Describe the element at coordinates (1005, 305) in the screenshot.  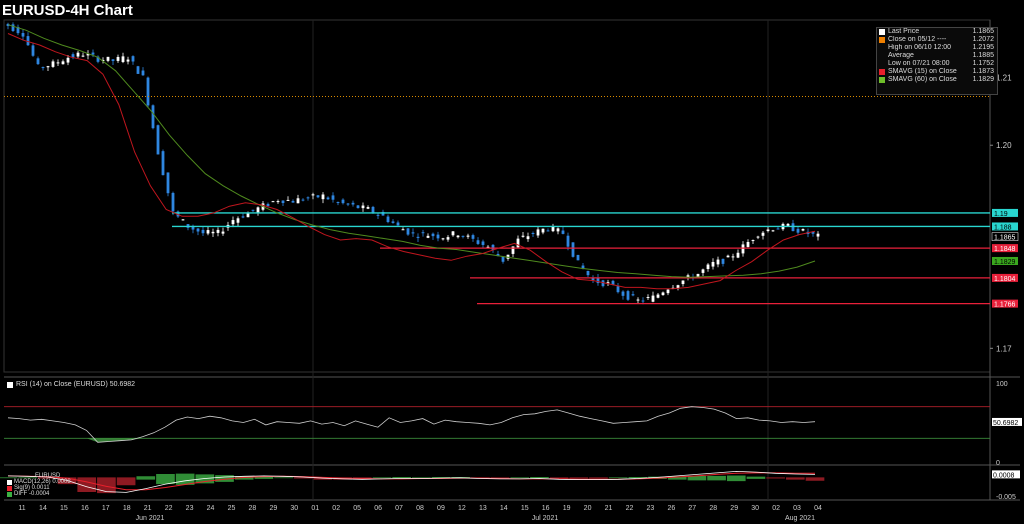
I see `price-tag-label: 1.1766` at that location.